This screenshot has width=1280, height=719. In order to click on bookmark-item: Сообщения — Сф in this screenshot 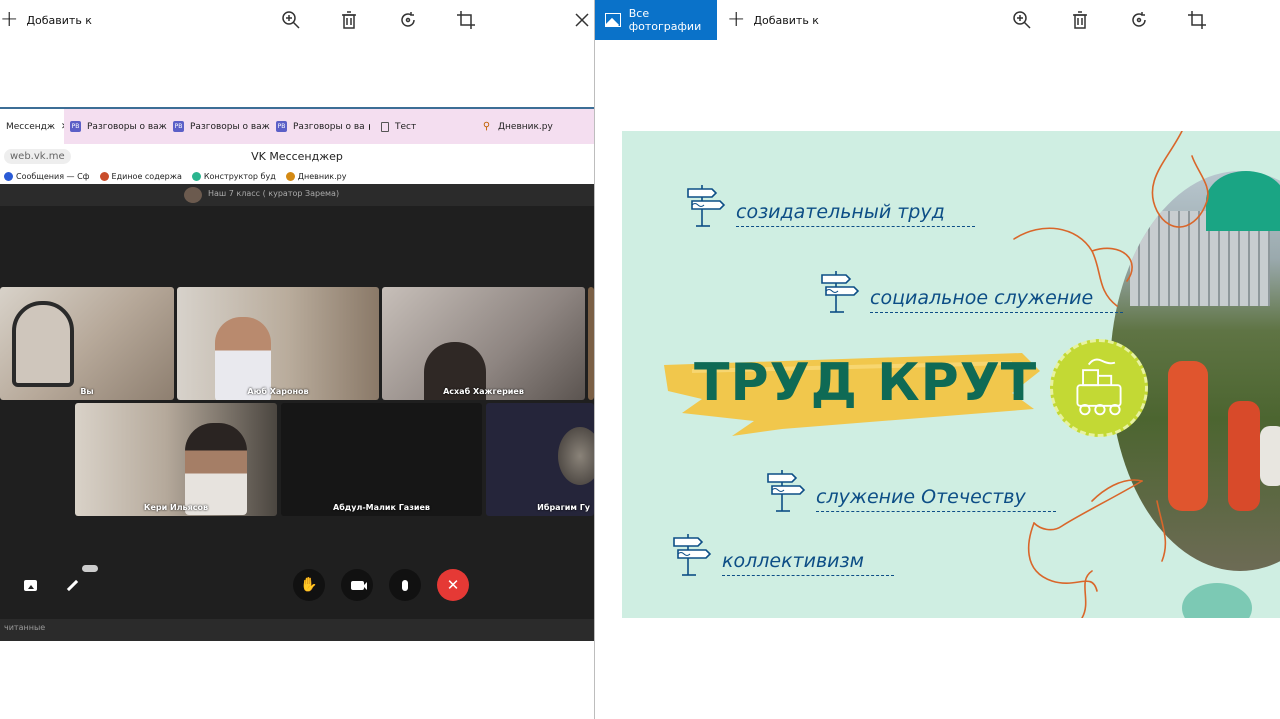, I will do `click(47, 176)`.